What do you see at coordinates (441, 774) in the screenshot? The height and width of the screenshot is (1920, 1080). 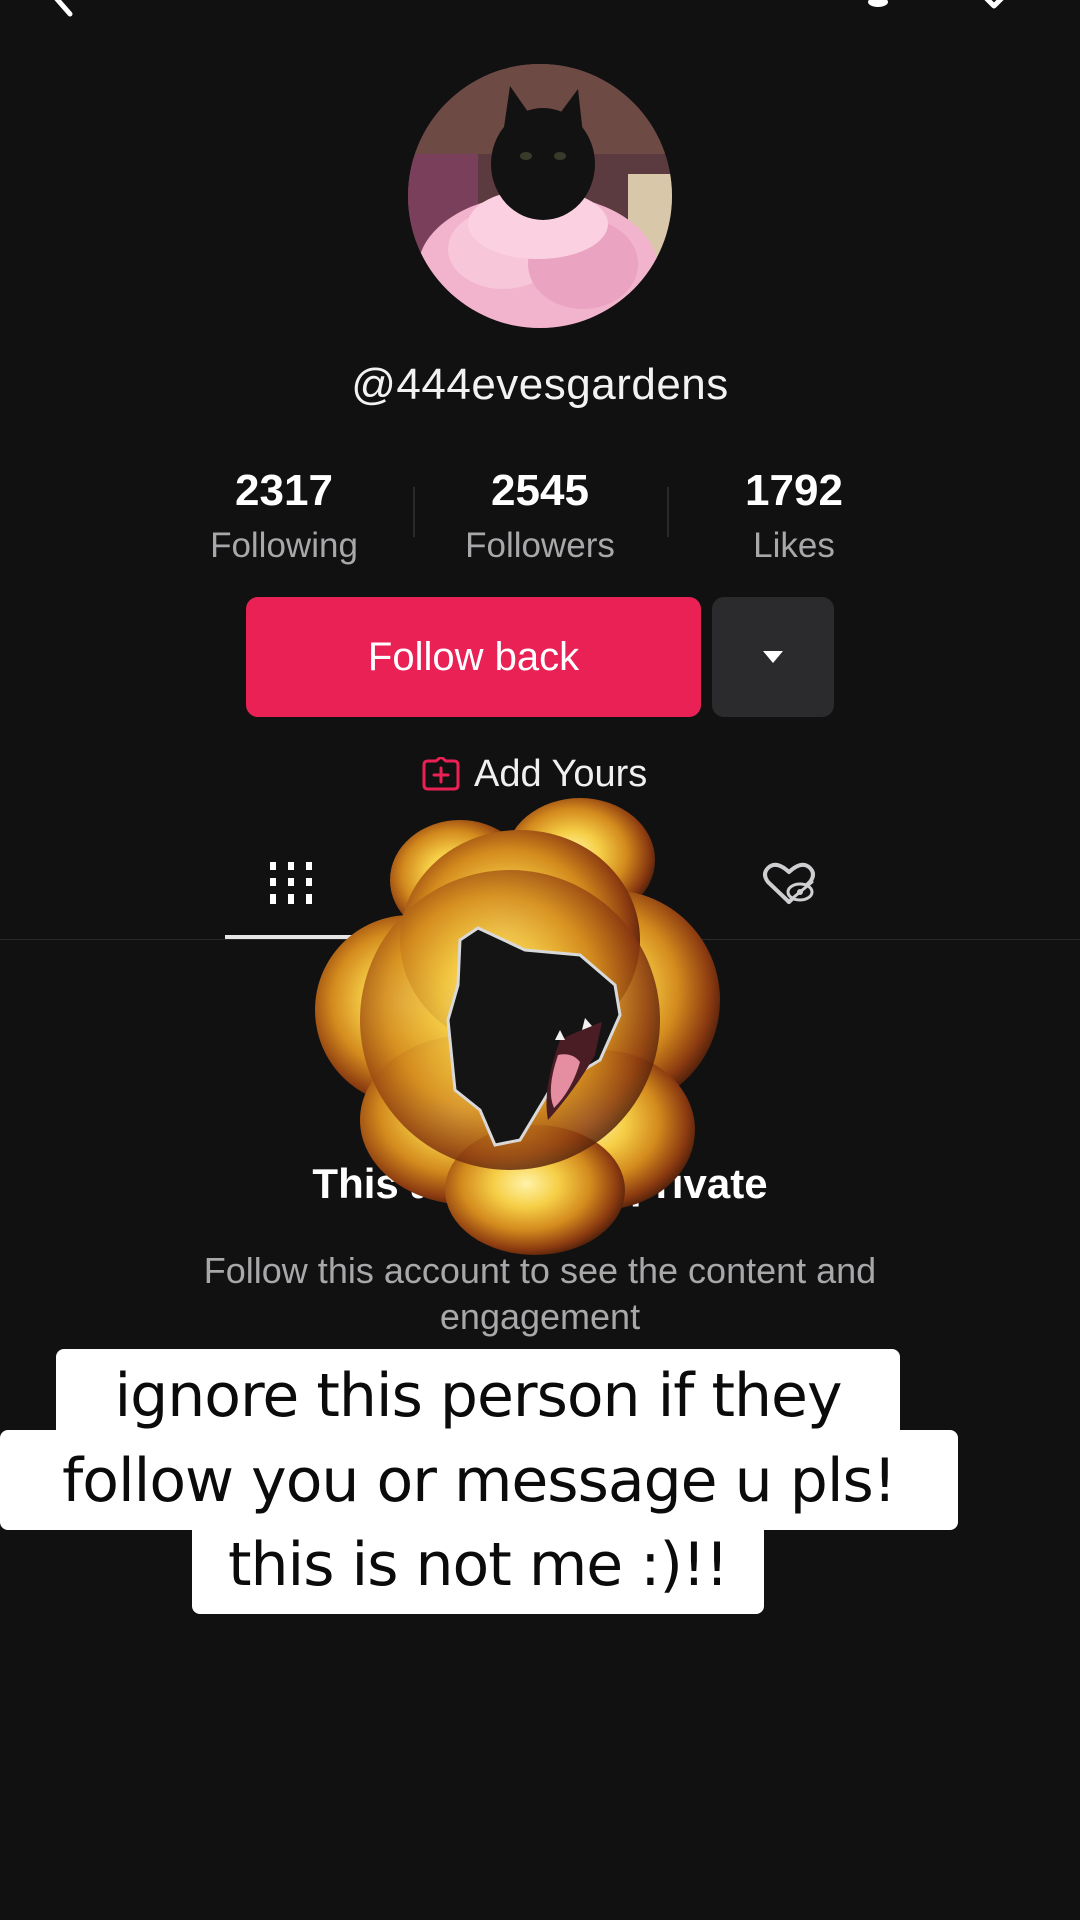 I see `add-yours-icon` at bounding box center [441, 774].